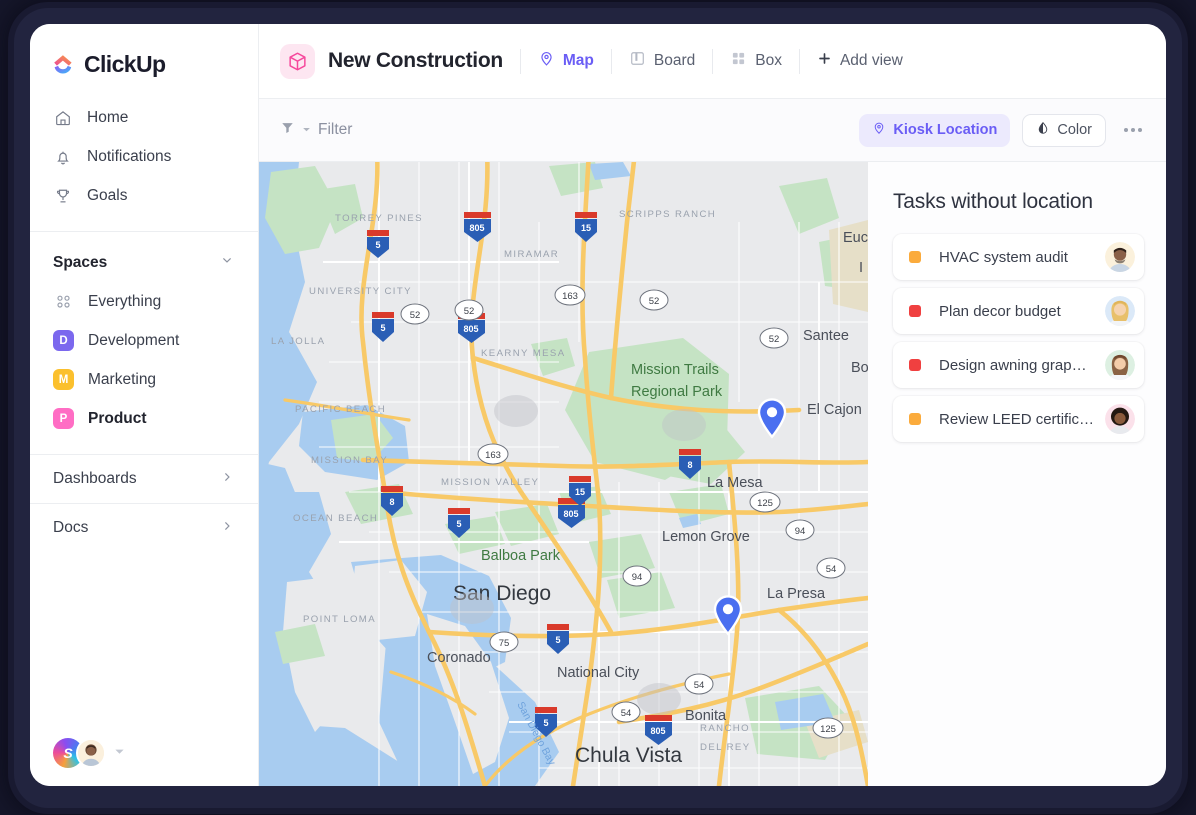  What do you see at coordinates (689, 465) in the screenshot?
I see `svg-text: 8` at bounding box center [689, 465].